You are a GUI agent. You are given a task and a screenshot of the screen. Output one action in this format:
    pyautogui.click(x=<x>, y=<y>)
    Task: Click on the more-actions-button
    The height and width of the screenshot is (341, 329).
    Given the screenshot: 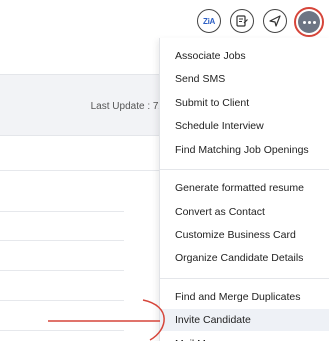 What is the action you would take?
    pyautogui.click(x=309, y=22)
    